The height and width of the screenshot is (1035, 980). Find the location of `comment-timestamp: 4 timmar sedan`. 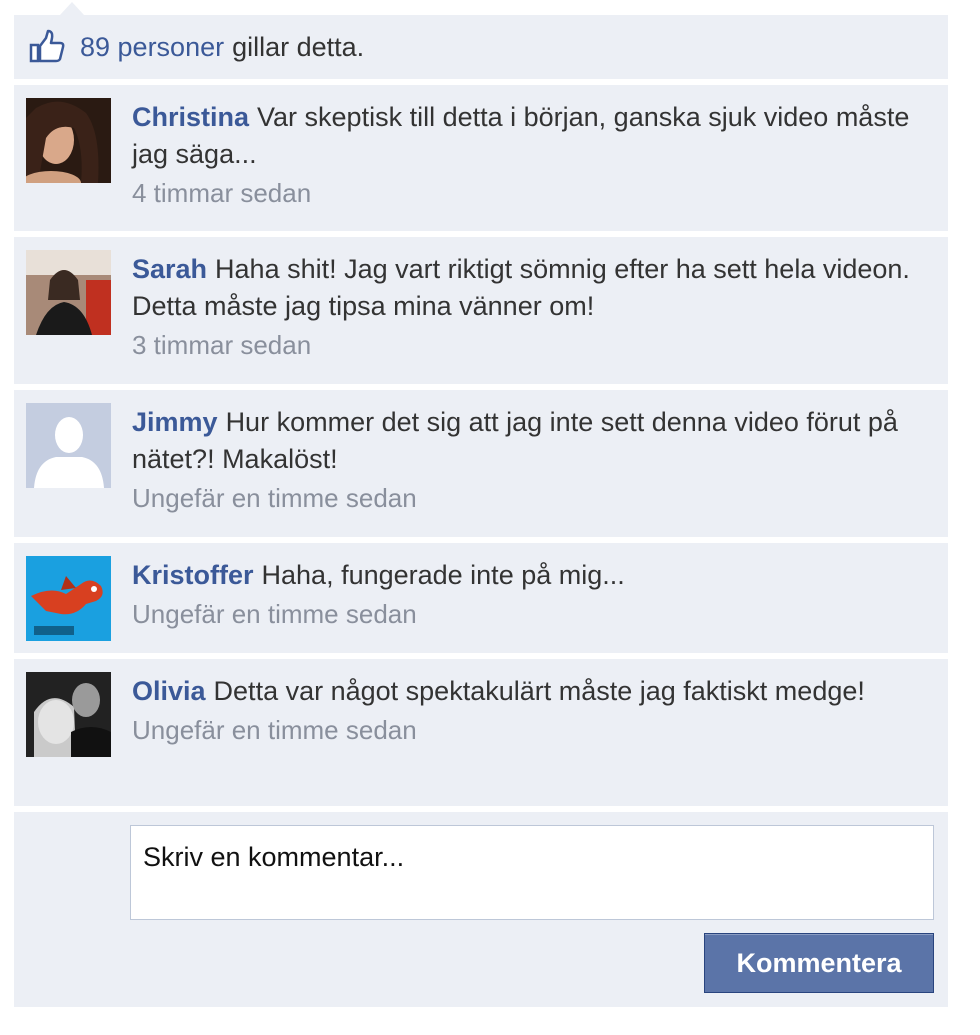

comment-timestamp: 4 timmar sedan is located at coordinates (533, 193).